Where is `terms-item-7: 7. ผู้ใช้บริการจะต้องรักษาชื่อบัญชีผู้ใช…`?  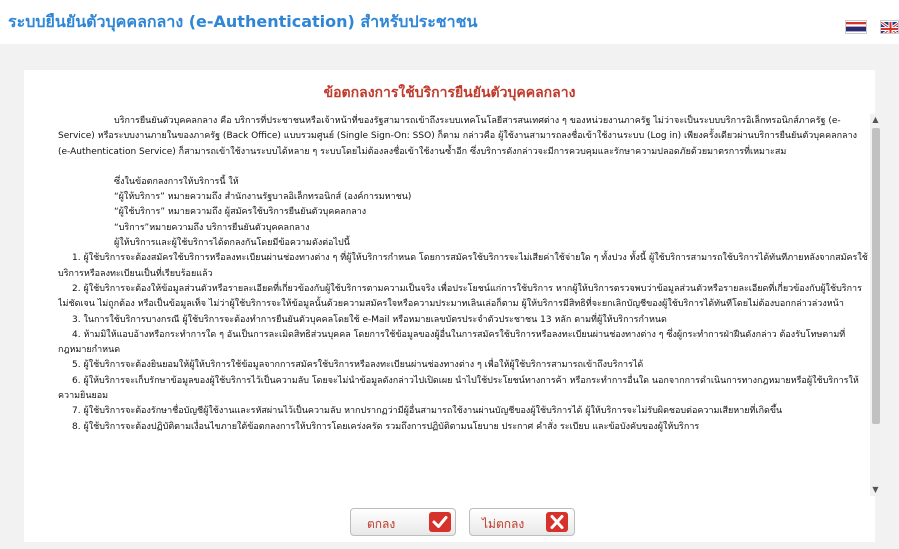 terms-item-7: 7. ผู้ใช้บริการจะต้องรักษาชื่อบัญชีผู้ใช… is located at coordinates (427, 411).